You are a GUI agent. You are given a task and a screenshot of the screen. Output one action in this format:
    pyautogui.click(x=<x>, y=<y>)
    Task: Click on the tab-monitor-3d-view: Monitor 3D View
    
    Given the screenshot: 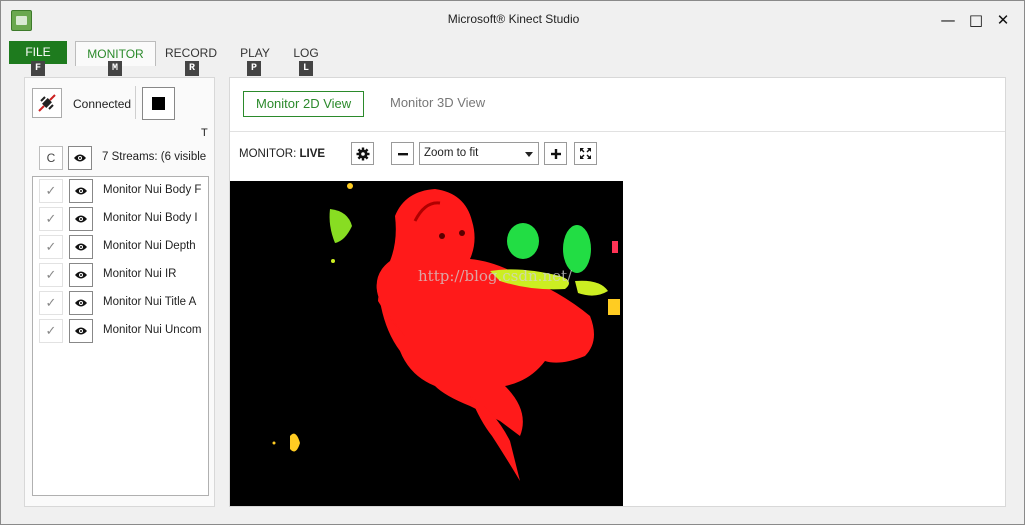 What is the action you would take?
    pyautogui.click(x=437, y=104)
    